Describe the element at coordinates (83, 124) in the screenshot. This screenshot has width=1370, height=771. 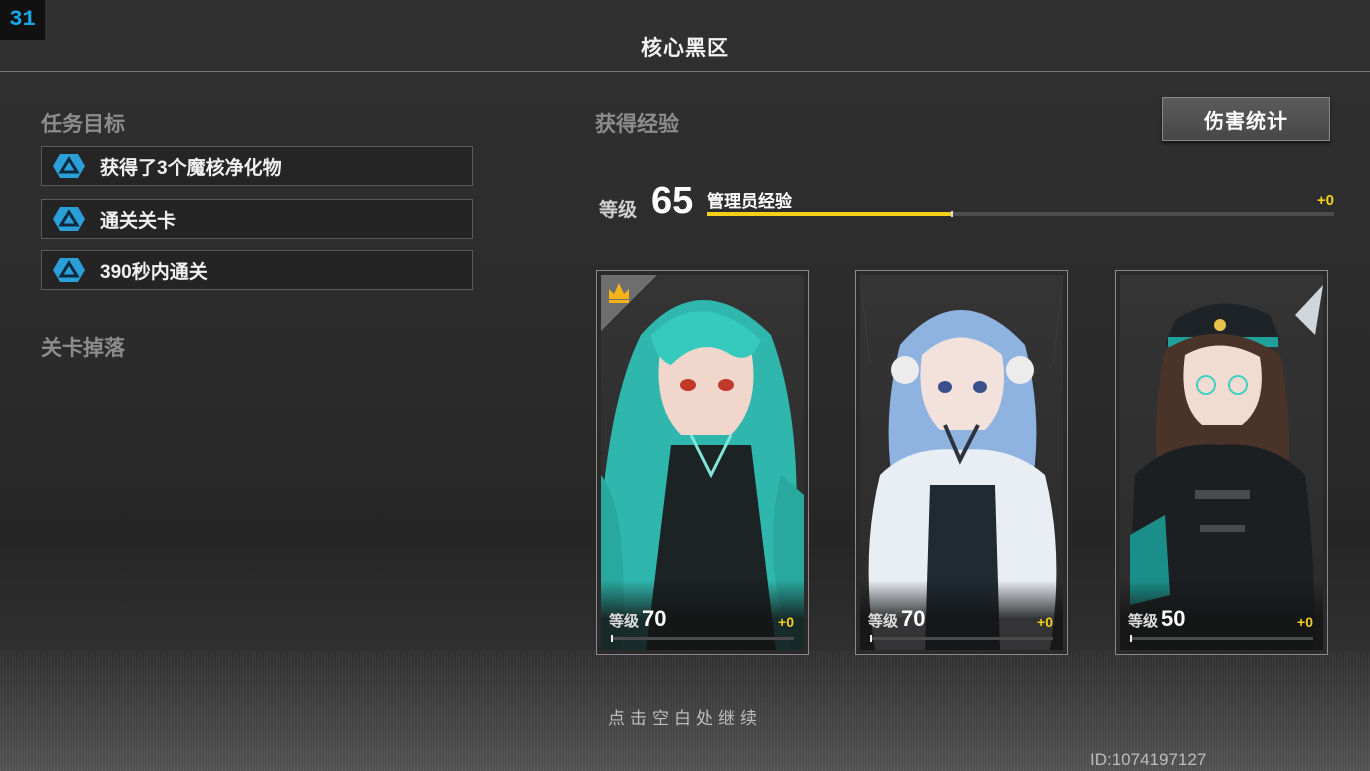
I see `missions-heading: 任务目标` at that location.